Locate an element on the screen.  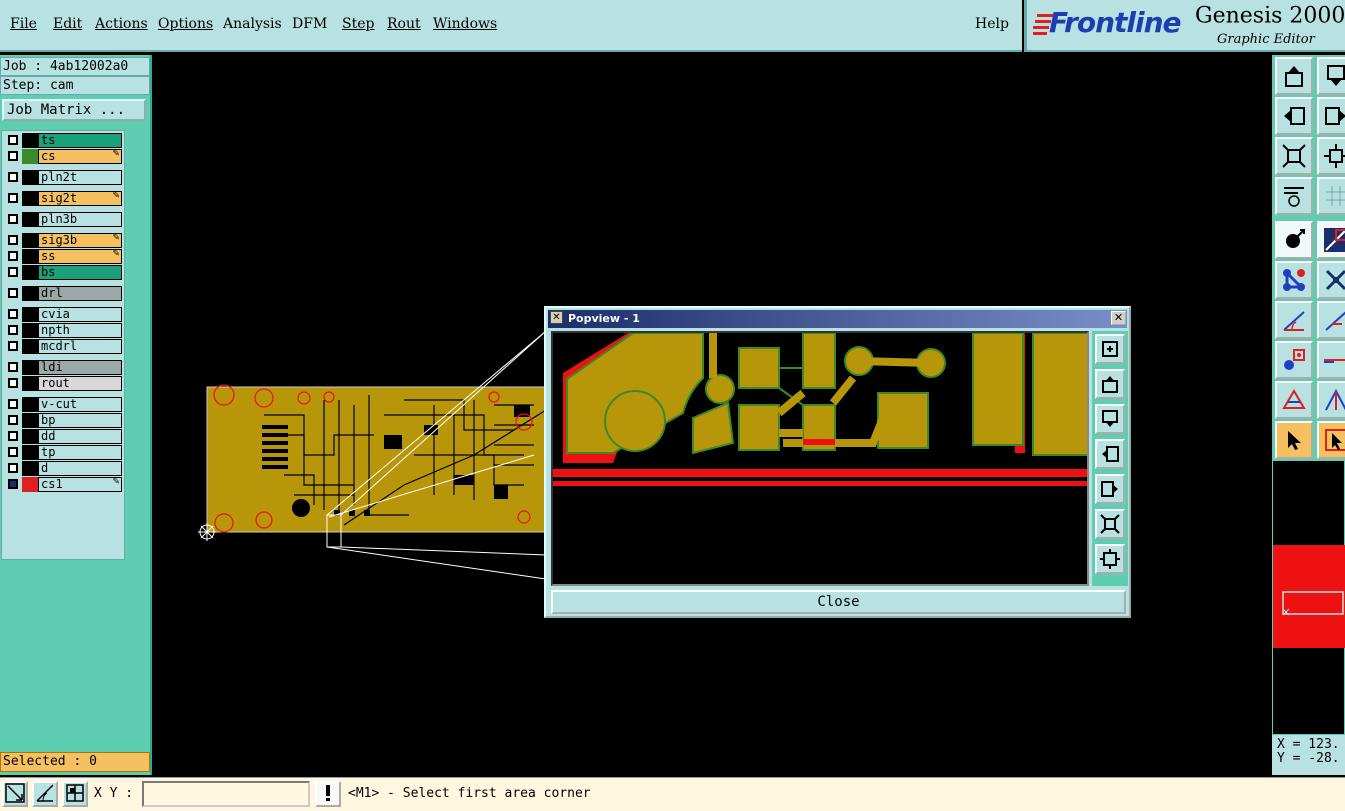
popview-pan-right-button is located at coordinates (1110, 489).